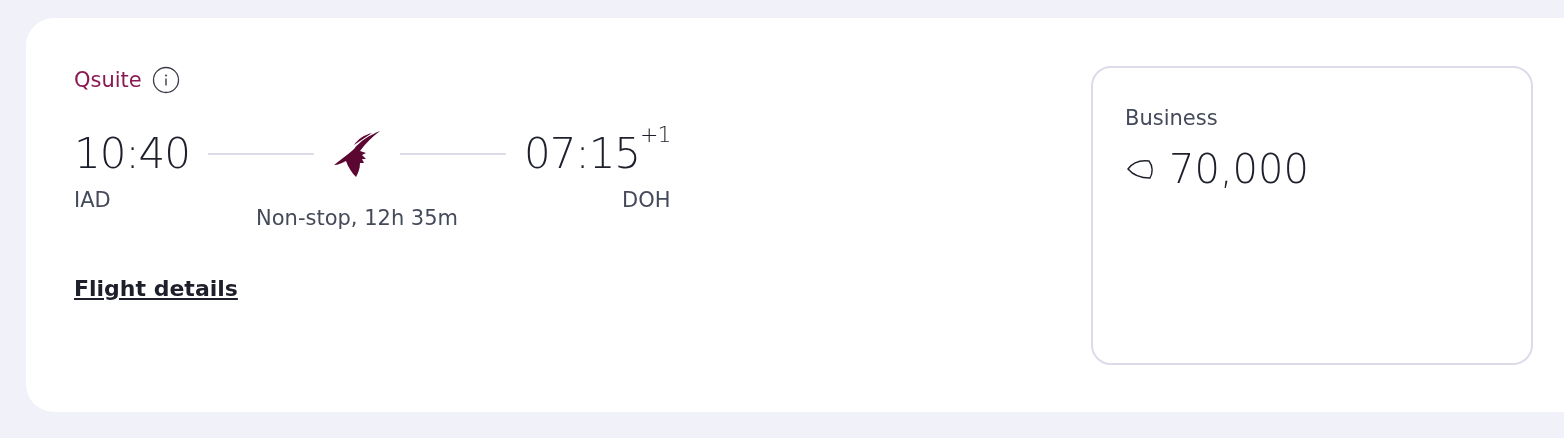 This screenshot has height=438, width=1564. Describe the element at coordinates (597, 154) in the screenshot. I see `arrival-time: 07:15$^{+1}$` at that location.